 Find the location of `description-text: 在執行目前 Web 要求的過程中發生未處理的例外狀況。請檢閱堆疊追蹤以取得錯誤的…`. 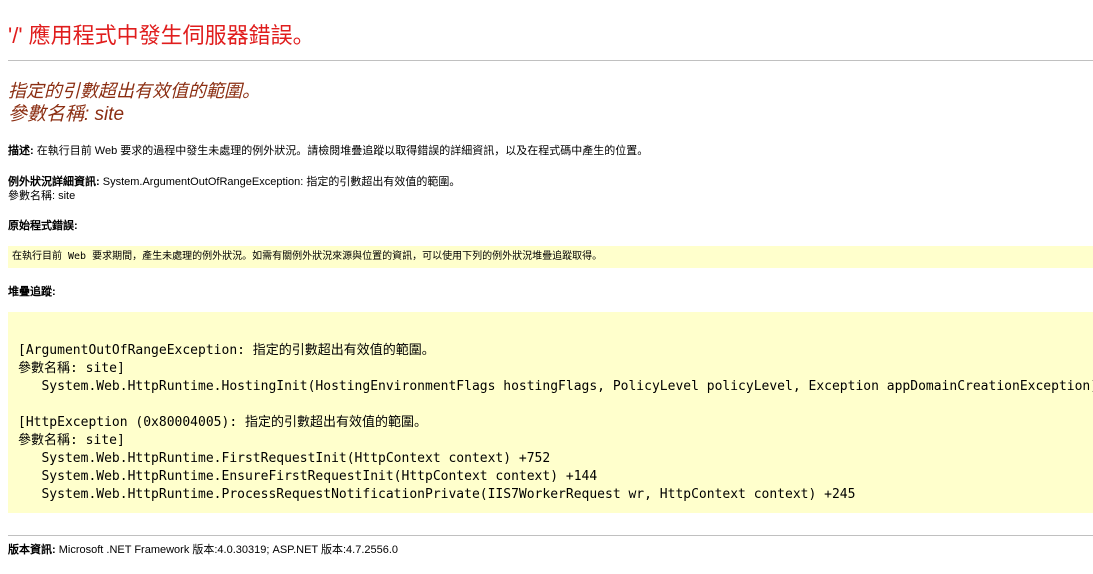

description-text: 在執行目前 Web 要求的過程中發生未處理的例外狀況。請檢閱堆疊追蹤以取得錯誤的… is located at coordinates (341, 151).